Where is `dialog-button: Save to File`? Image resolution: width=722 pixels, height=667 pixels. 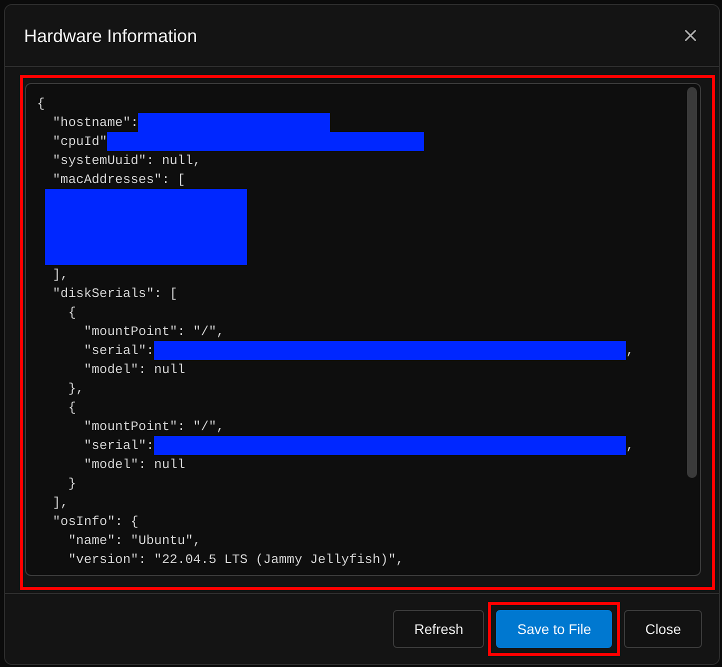 dialog-button: Save to File is located at coordinates (554, 629).